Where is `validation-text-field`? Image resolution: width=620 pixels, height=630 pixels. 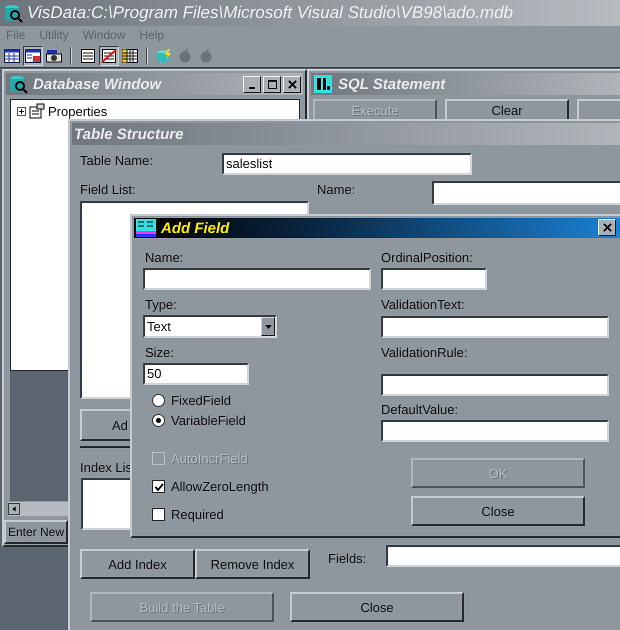 validation-text-field is located at coordinates (495, 327).